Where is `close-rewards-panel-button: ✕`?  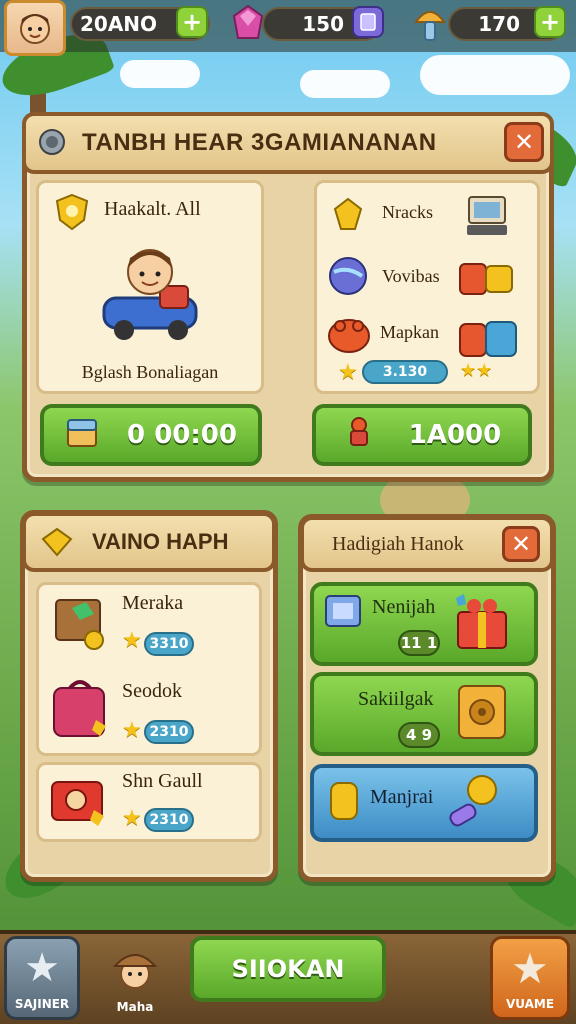 close-rewards-panel-button: ✕ is located at coordinates (521, 544).